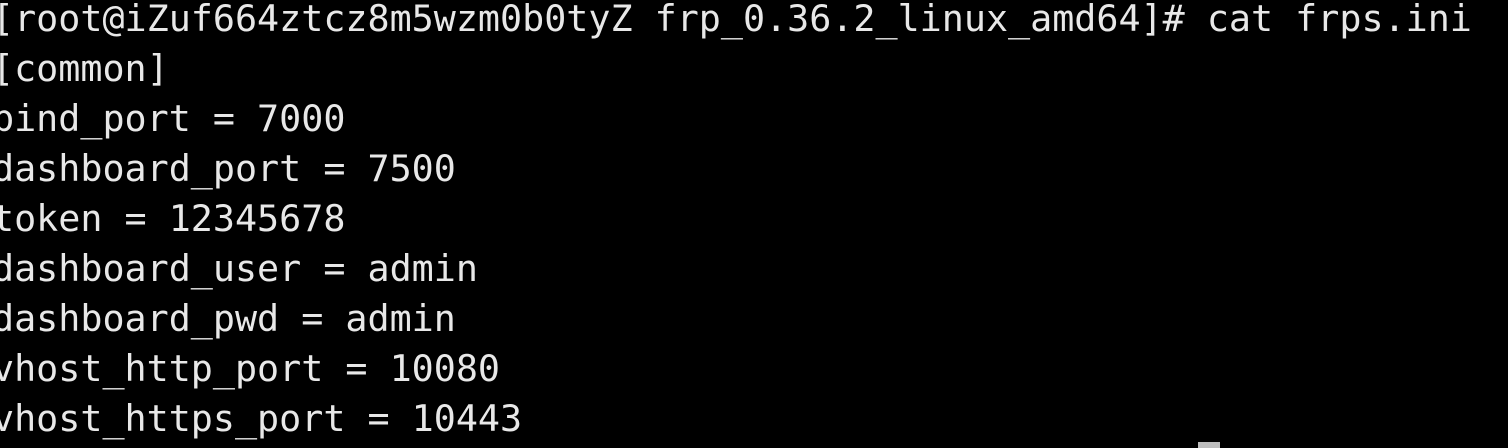  Describe the element at coordinates (173, 118) in the screenshot. I see `output-line-bind-port: bind_port = 7000` at that location.